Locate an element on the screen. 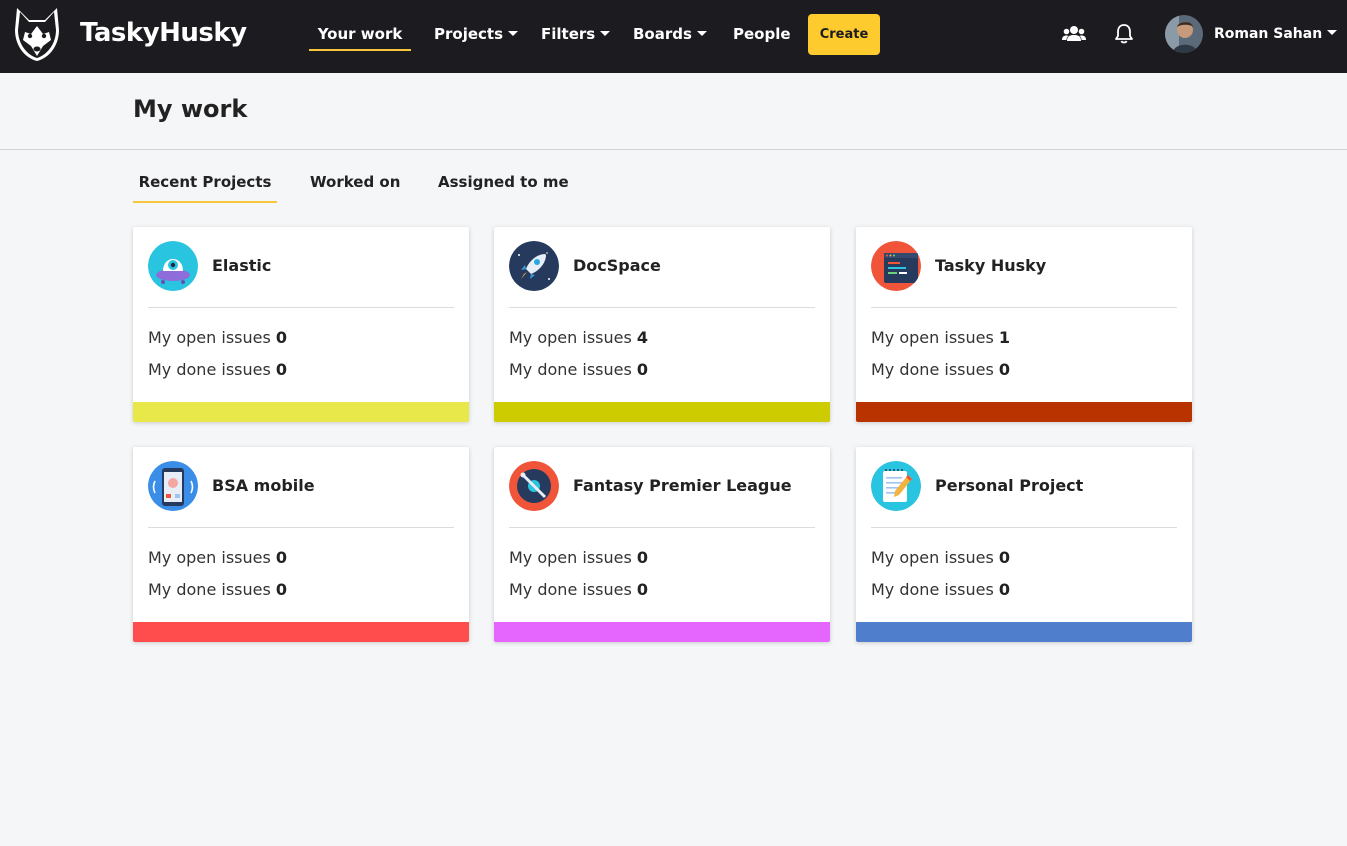 The width and height of the screenshot is (1347, 846). nav-your-work-label: Your work is located at coordinates (360, 34).